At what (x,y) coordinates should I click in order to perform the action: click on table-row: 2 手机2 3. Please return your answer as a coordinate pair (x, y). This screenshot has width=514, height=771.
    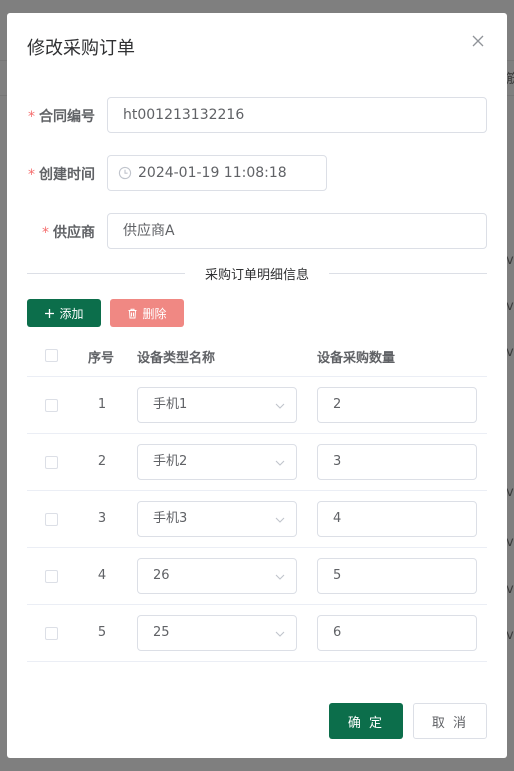
    Looking at the image, I should click on (257, 462).